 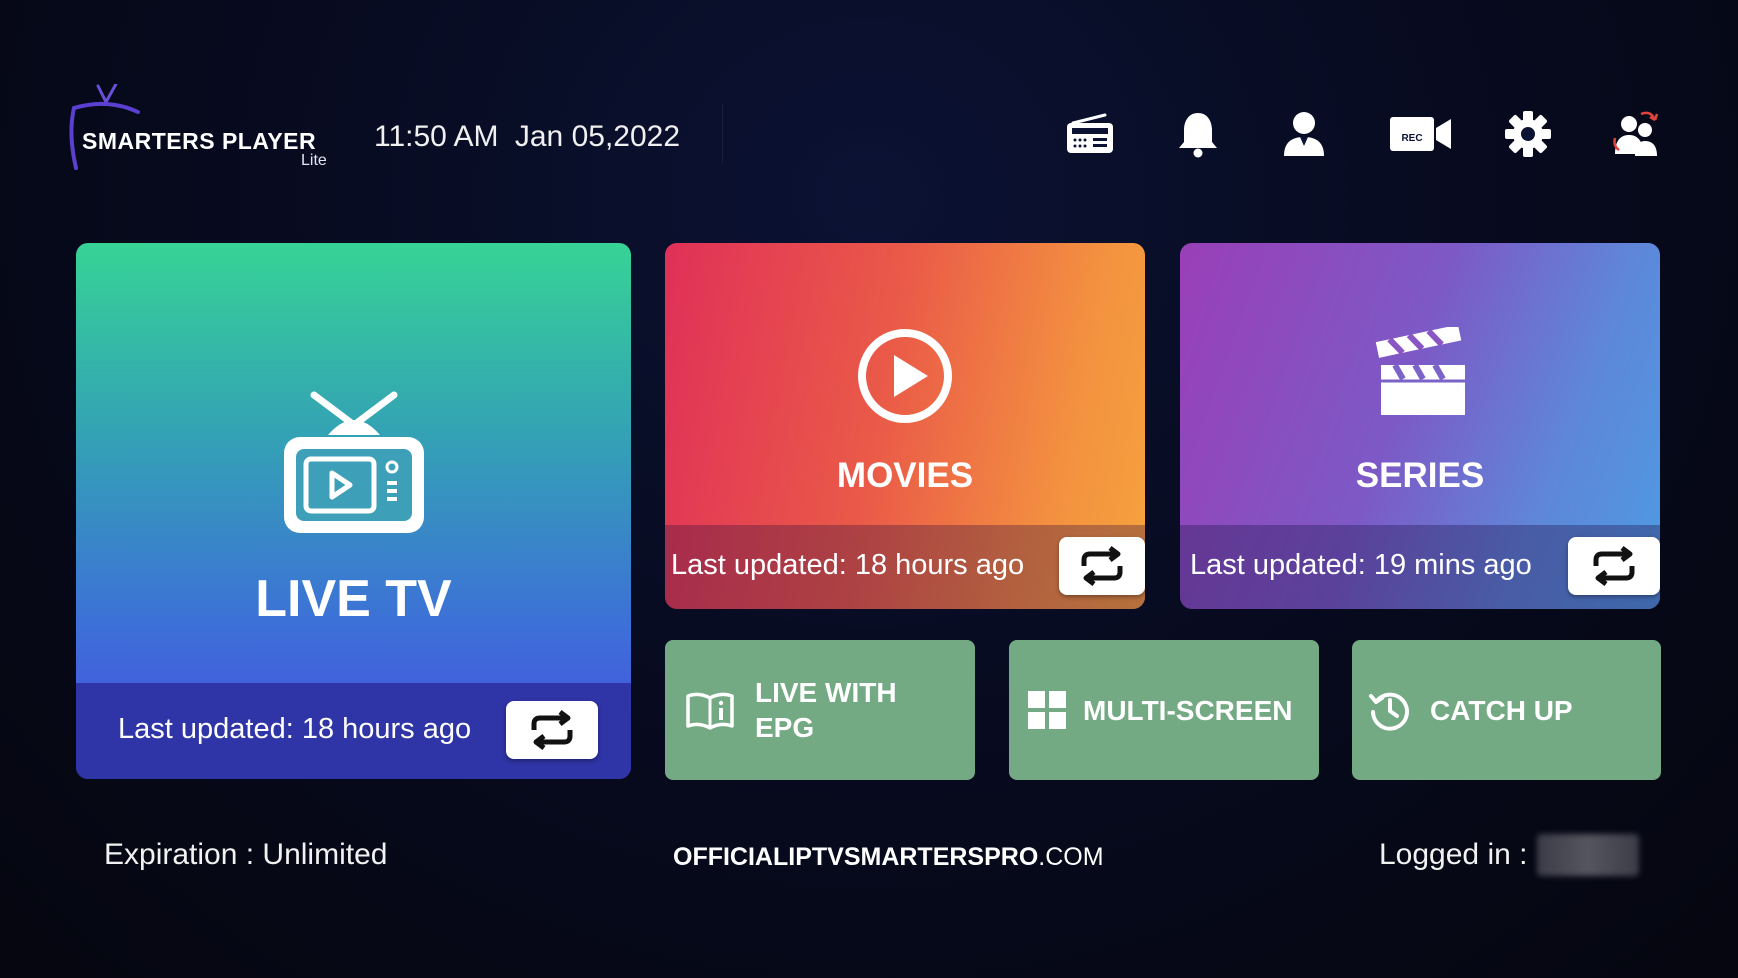 I want to click on gear-icon, so click(x=1528, y=134).